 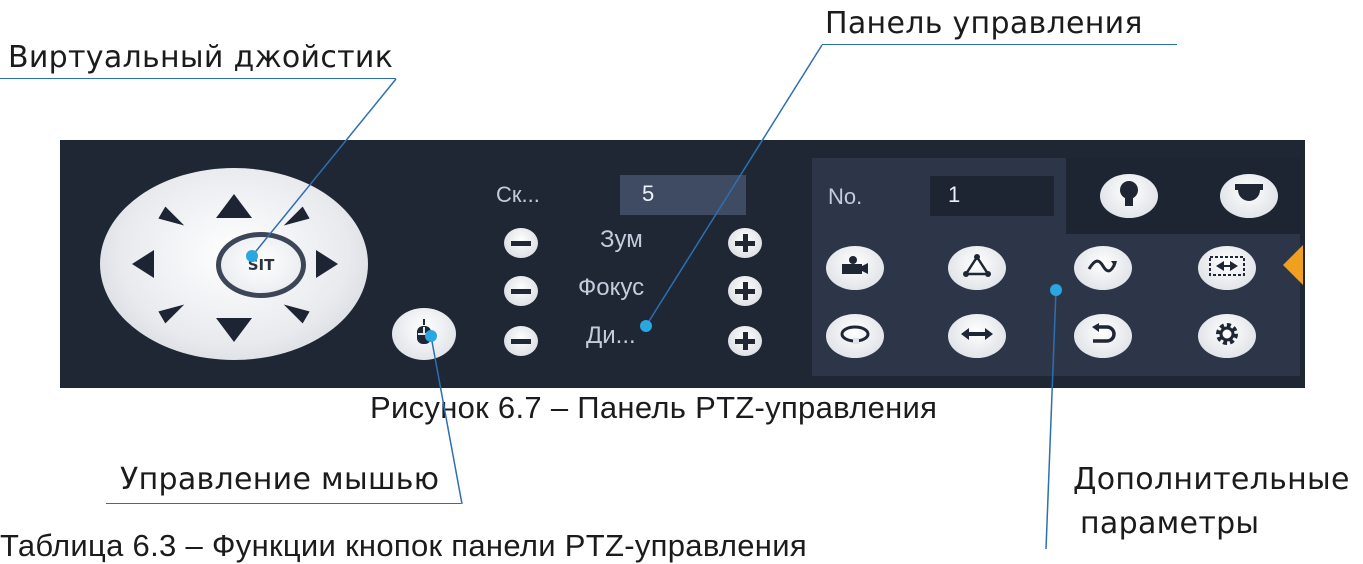 I want to click on tour-button, so click(x=977, y=268).